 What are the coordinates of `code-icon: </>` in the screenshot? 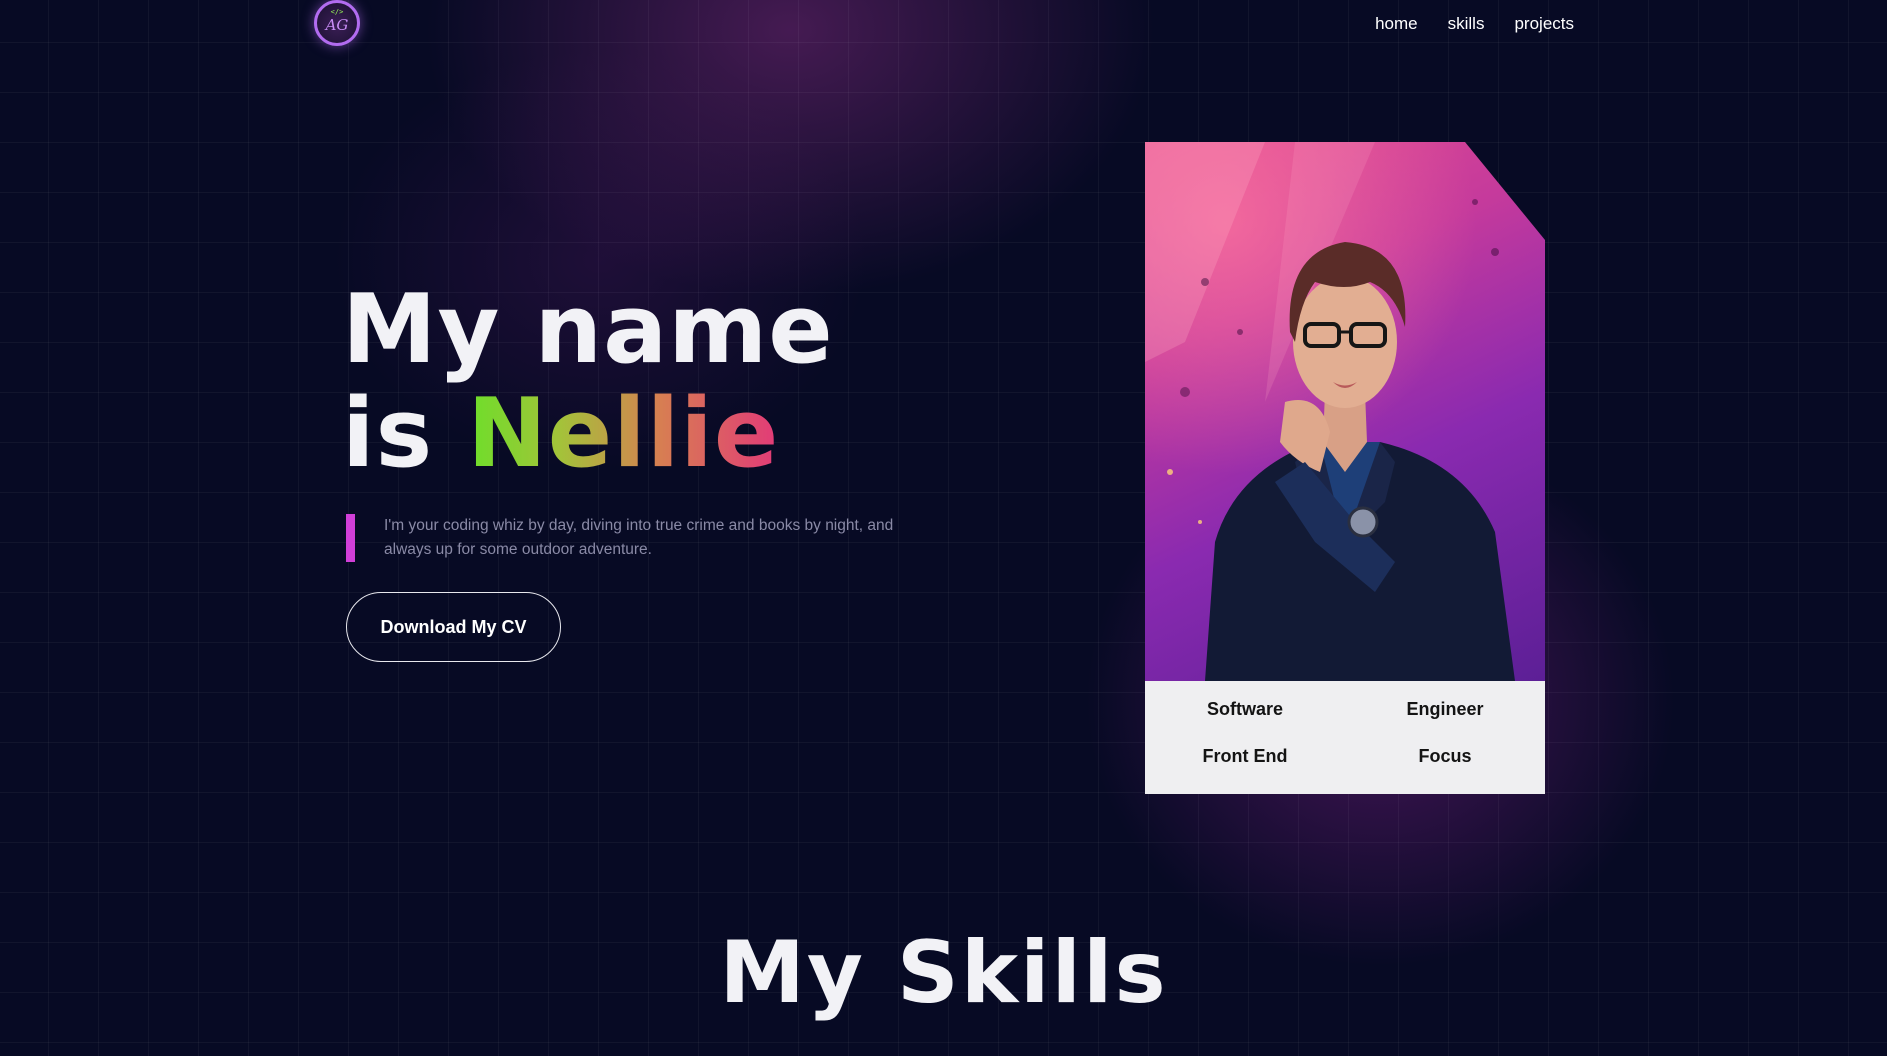 It's located at (337, 12).